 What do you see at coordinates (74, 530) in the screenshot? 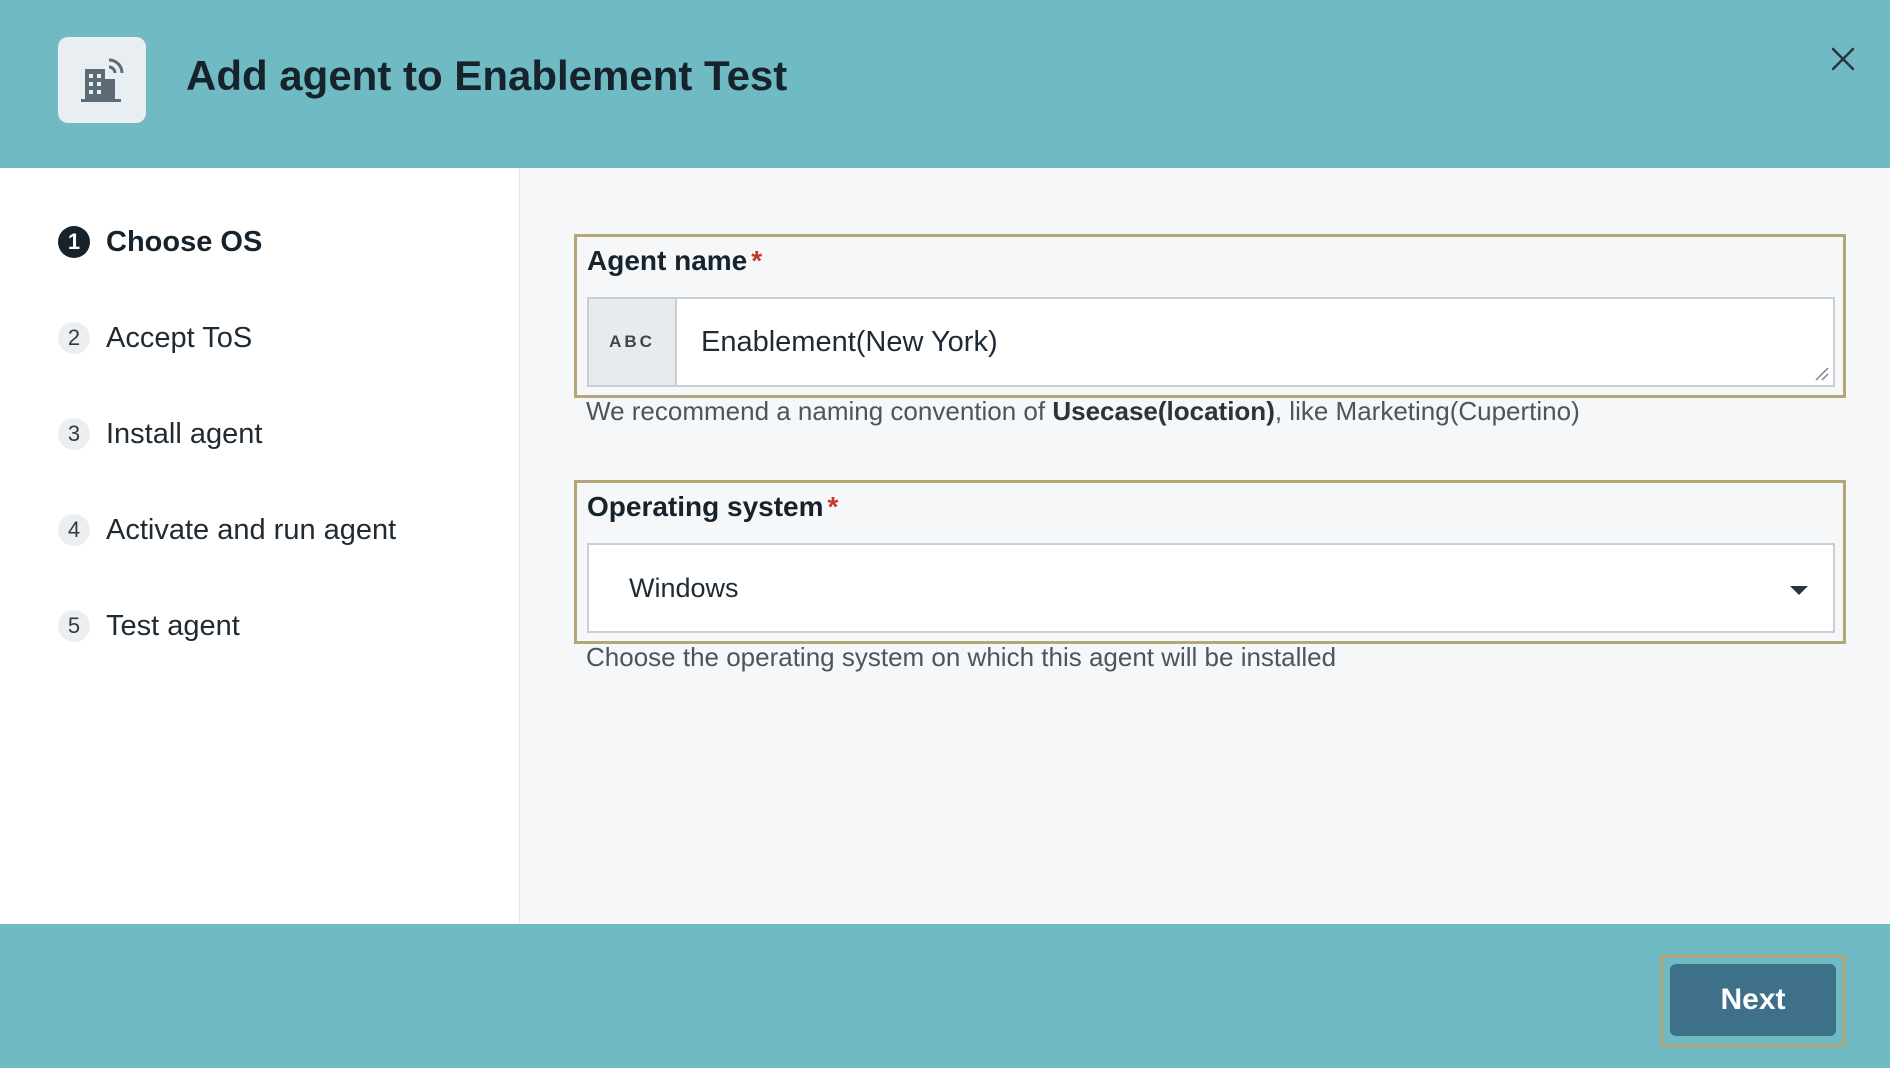
I see `step-number: 4` at bounding box center [74, 530].